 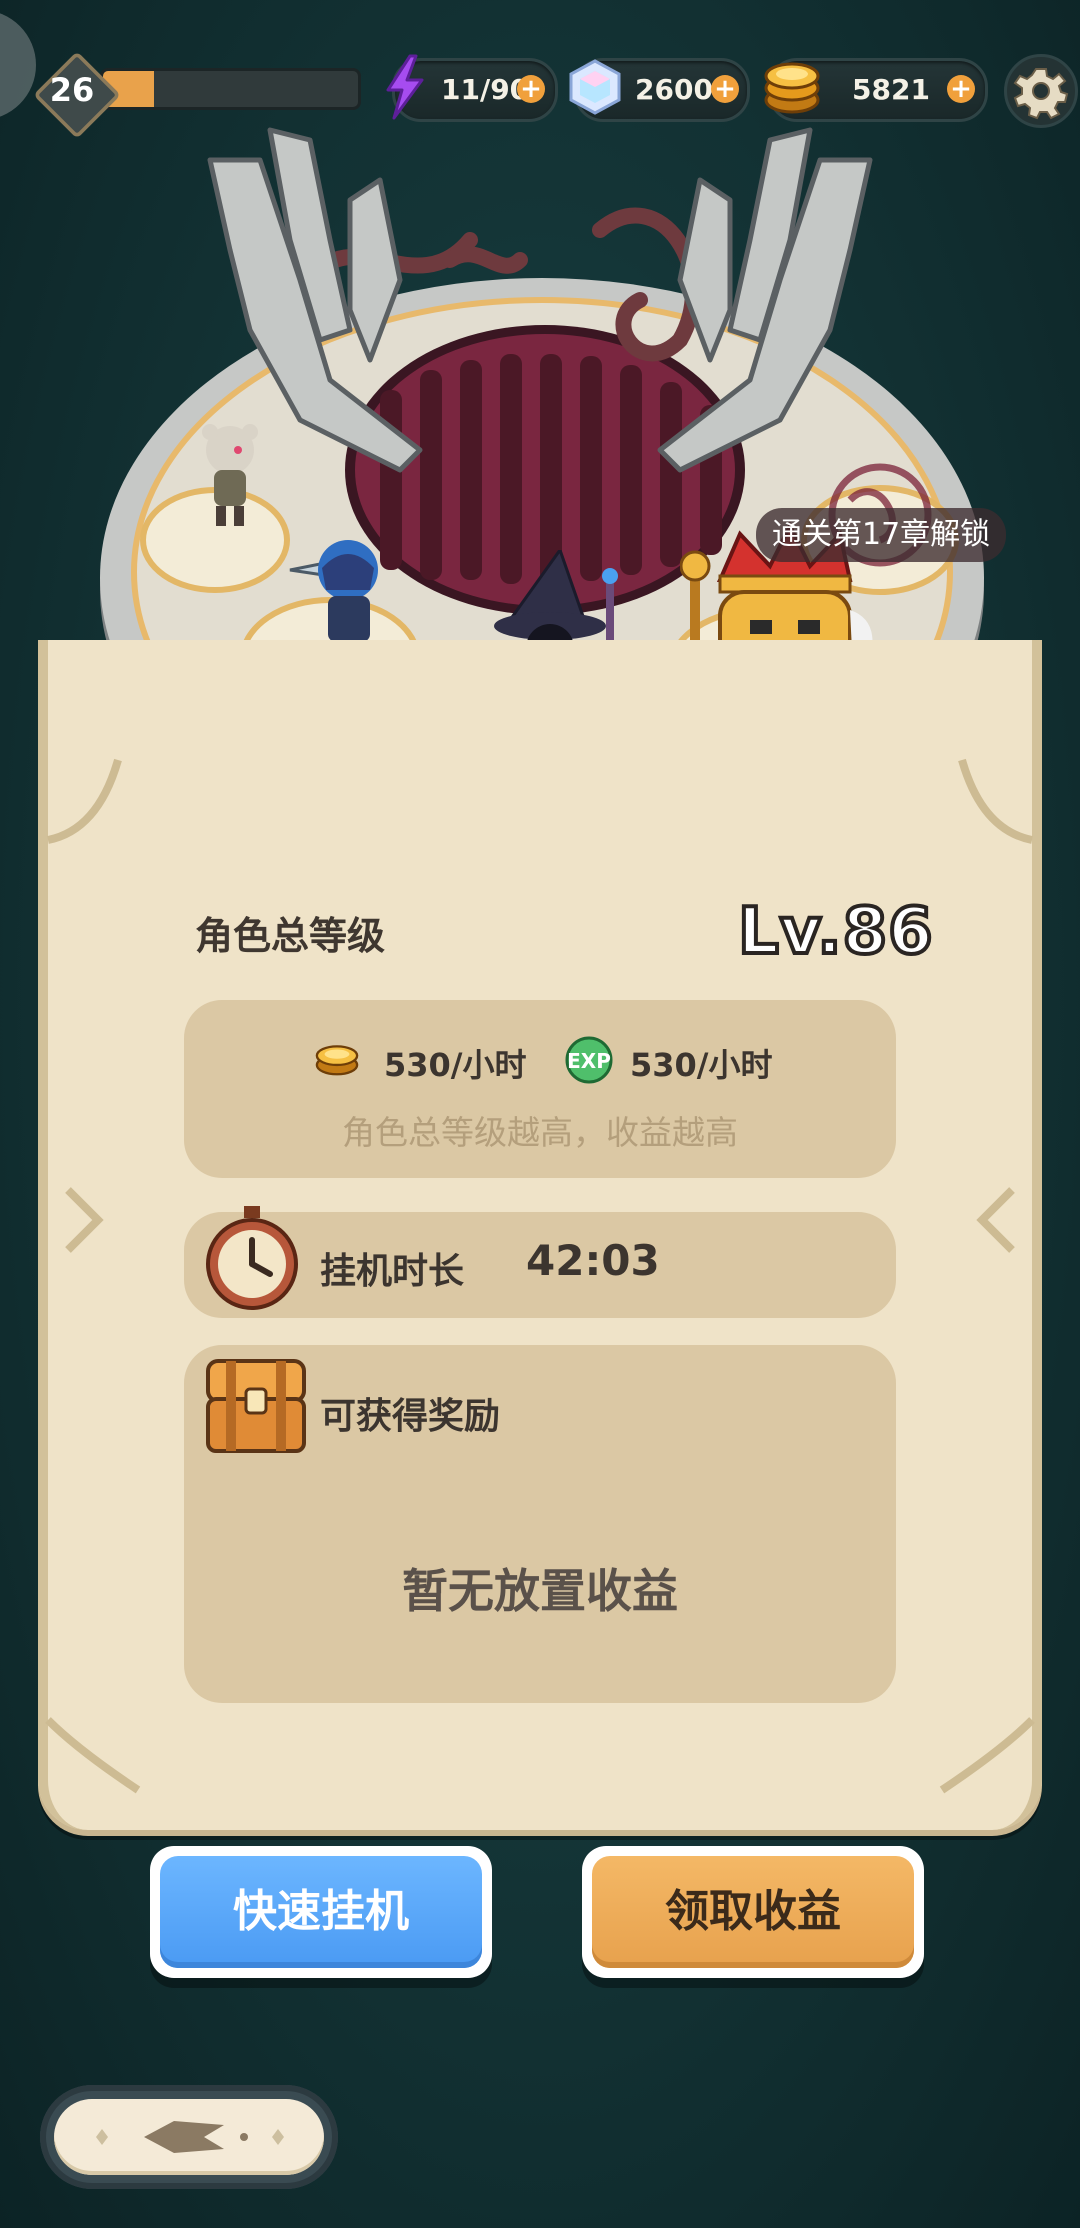 I want to click on xp-progress-bar, so click(x=230, y=89).